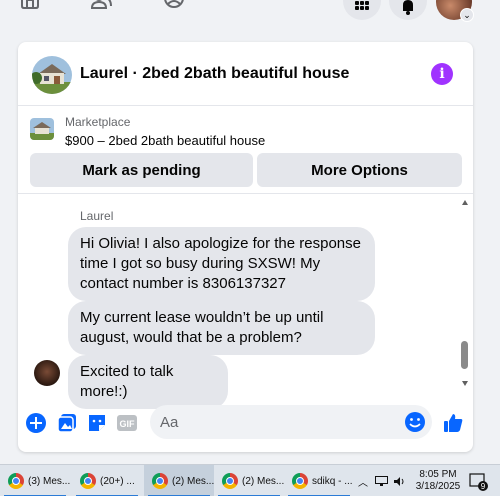  I want to click on notifications-bell-icon, so click(408, 7).